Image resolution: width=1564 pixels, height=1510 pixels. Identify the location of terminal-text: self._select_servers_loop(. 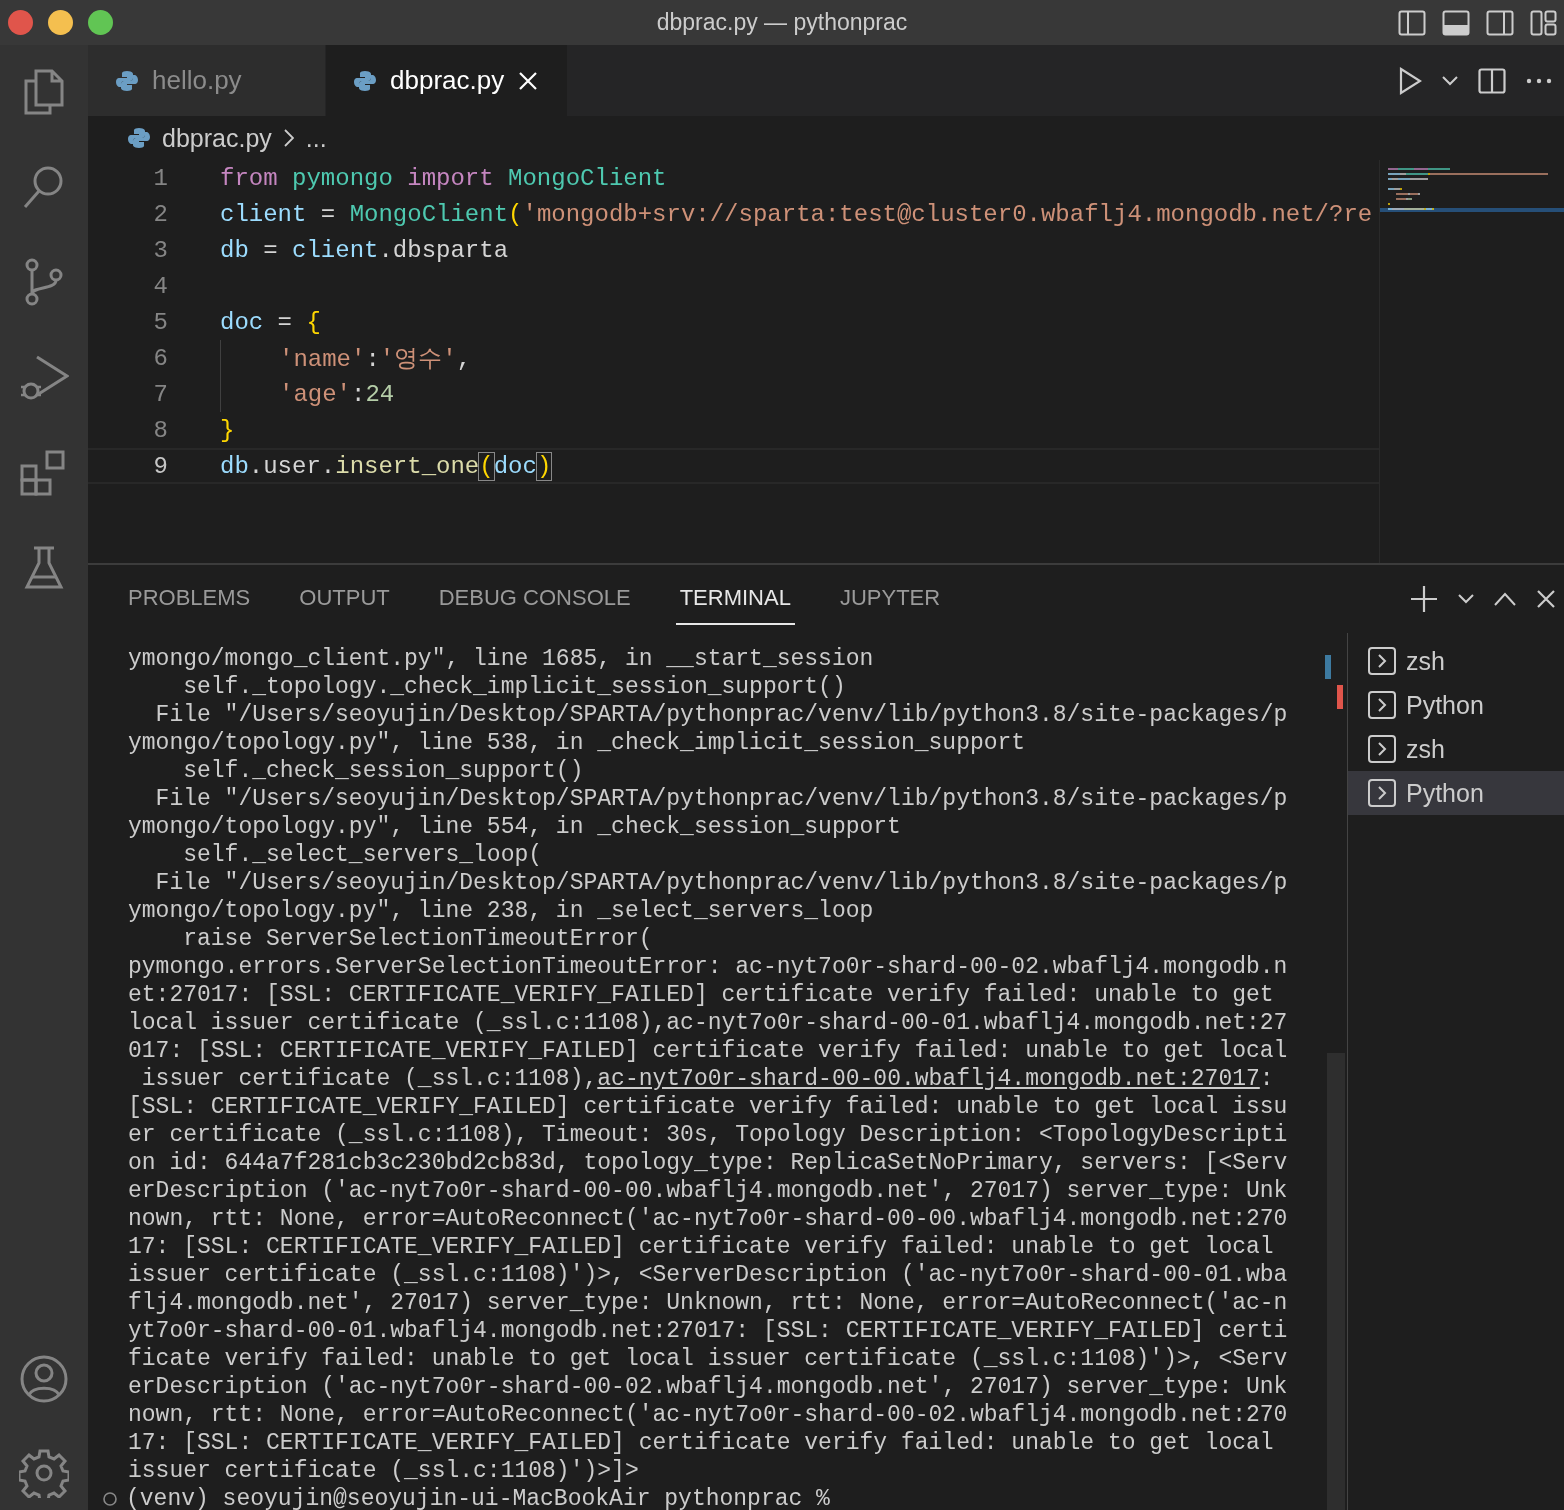
(362, 855).